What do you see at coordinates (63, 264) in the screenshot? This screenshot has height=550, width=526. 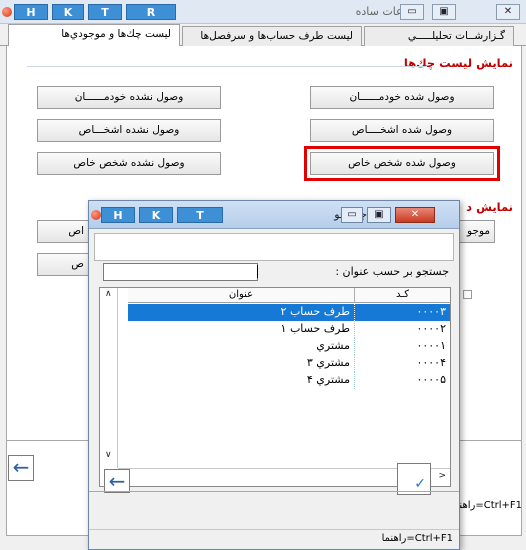 I see `partial-button-2: ص` at bounding box center [63, 264].